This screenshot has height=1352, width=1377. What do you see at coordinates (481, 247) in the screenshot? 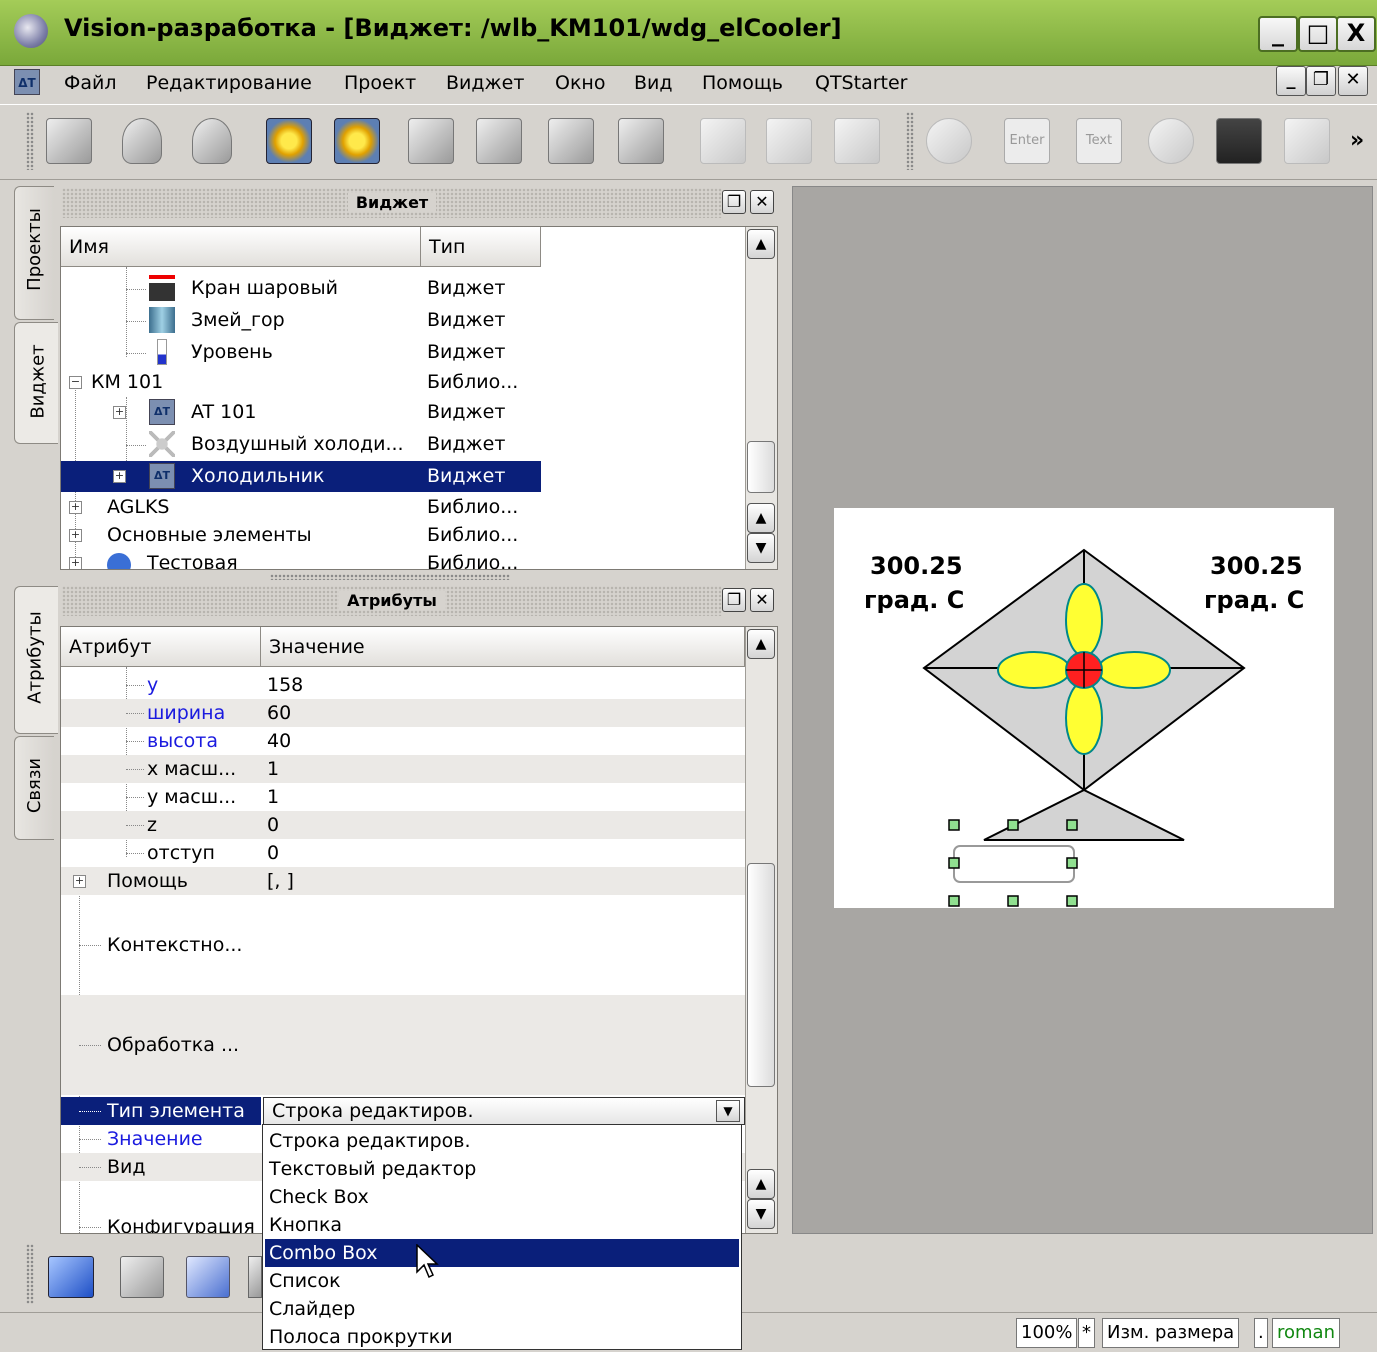
I see `column-type-header: Тип` at bounding box center [481, 247].